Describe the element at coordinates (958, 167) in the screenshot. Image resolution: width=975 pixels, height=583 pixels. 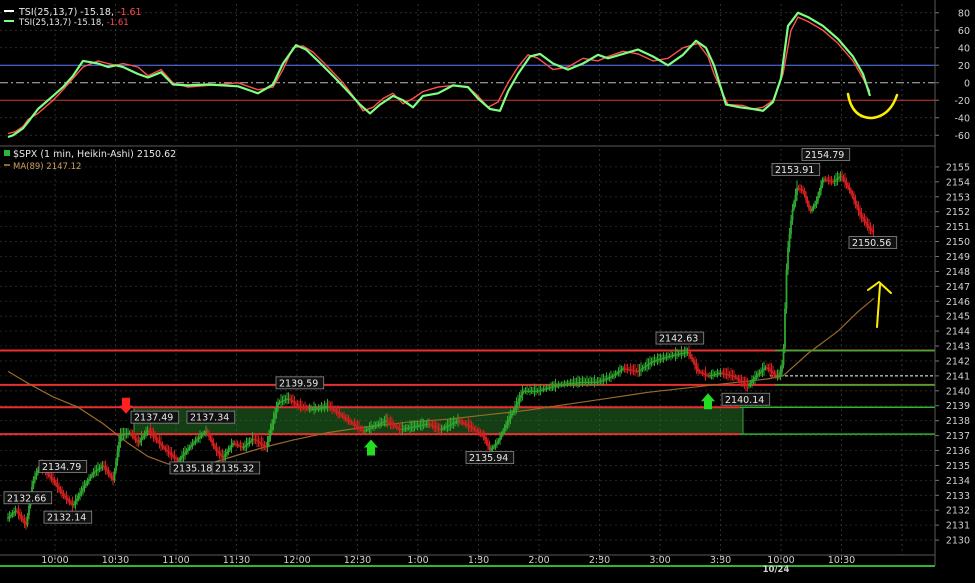
I see `price-tick-label: 2155` at that location.